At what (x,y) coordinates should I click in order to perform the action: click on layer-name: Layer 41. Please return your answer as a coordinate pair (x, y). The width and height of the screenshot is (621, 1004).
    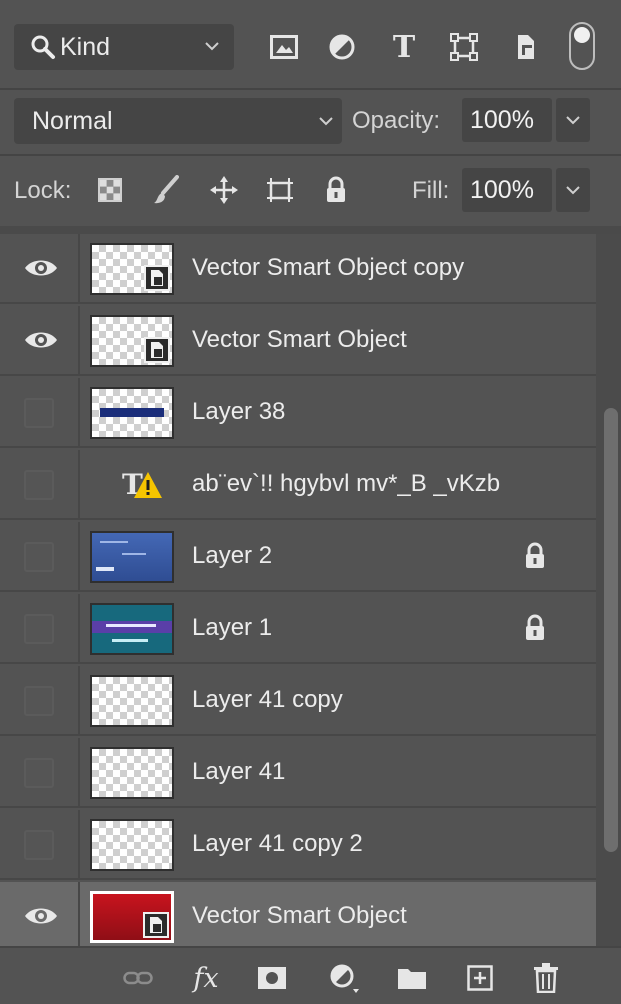
    Looking at the image, I should click on (239, 771).